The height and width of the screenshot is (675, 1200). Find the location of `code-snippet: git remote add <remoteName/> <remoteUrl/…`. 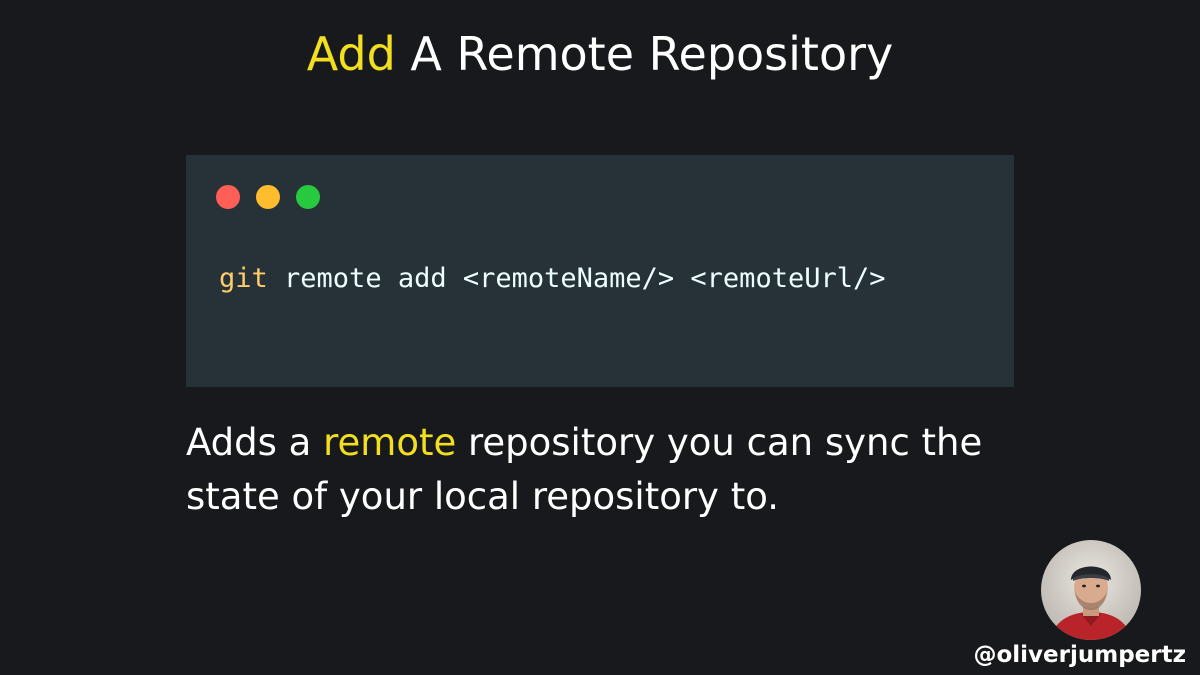

code-snippet: git remote add <remoteName/> <remoteUrl/… is located at coordinates (552, 279).